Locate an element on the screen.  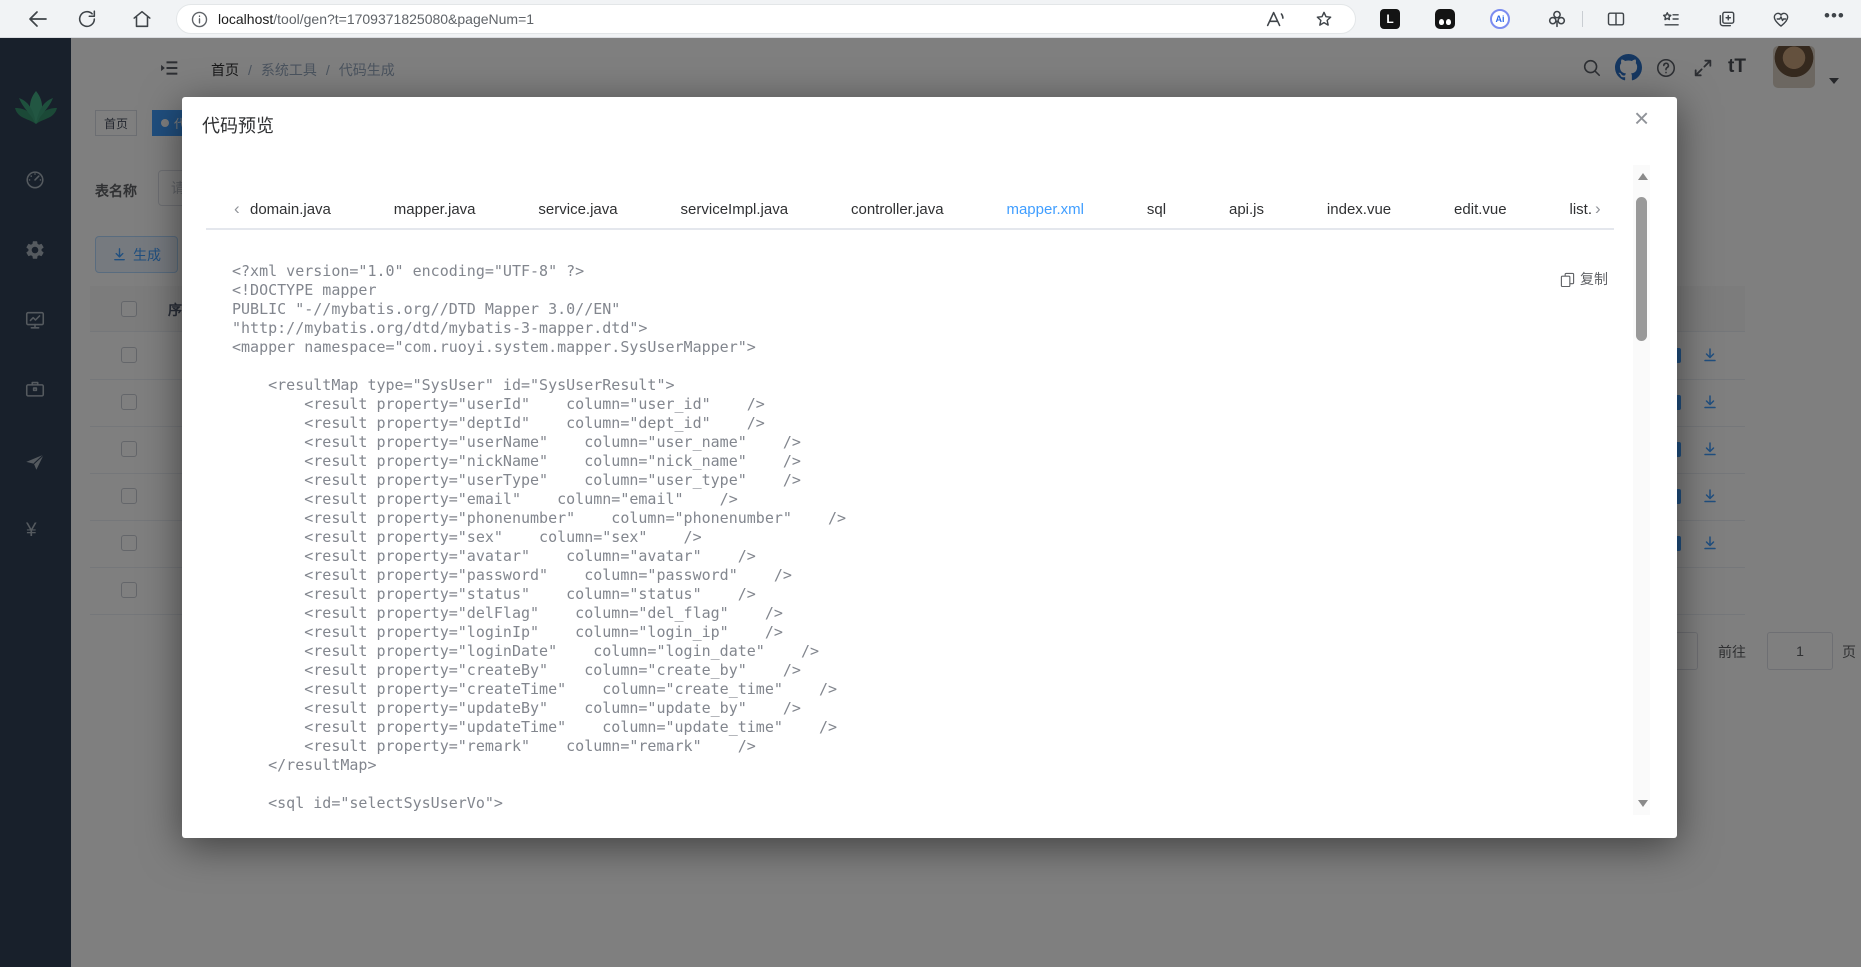
tab-domain-java: domain.java is located at coordinates (290, 210).